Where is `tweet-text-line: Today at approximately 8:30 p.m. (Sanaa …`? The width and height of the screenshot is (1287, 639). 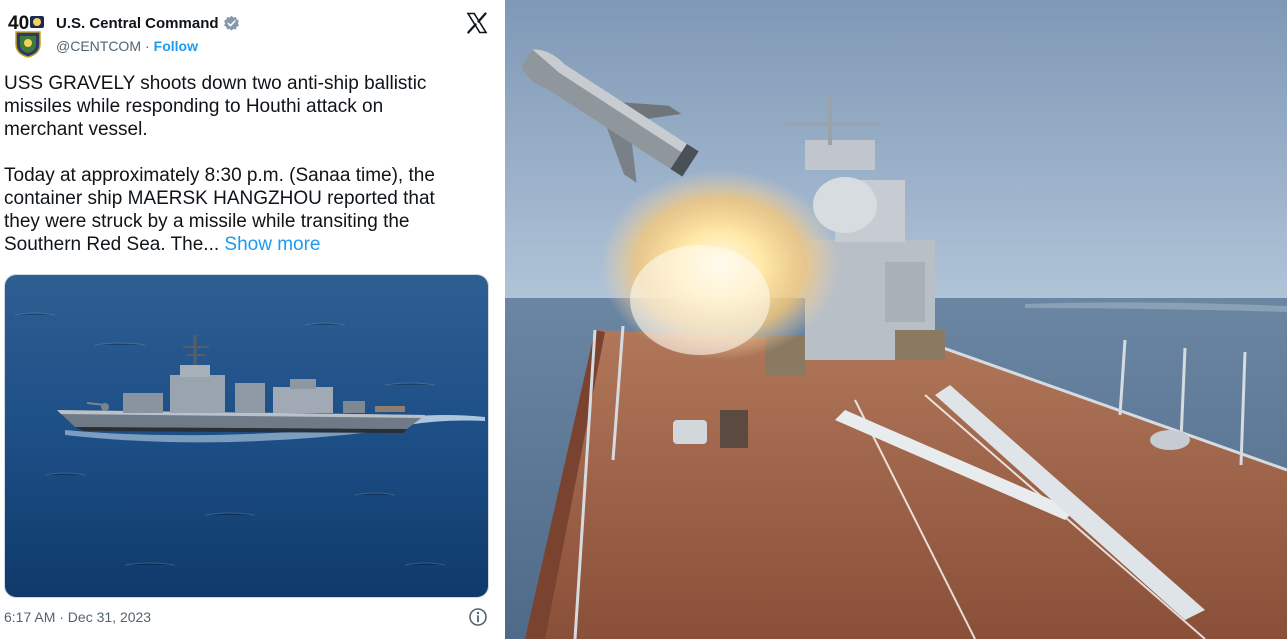
tweet-text-line: Today at approximately 8:30 p.m. (Sanaa … is located at coordinates (219, 175).